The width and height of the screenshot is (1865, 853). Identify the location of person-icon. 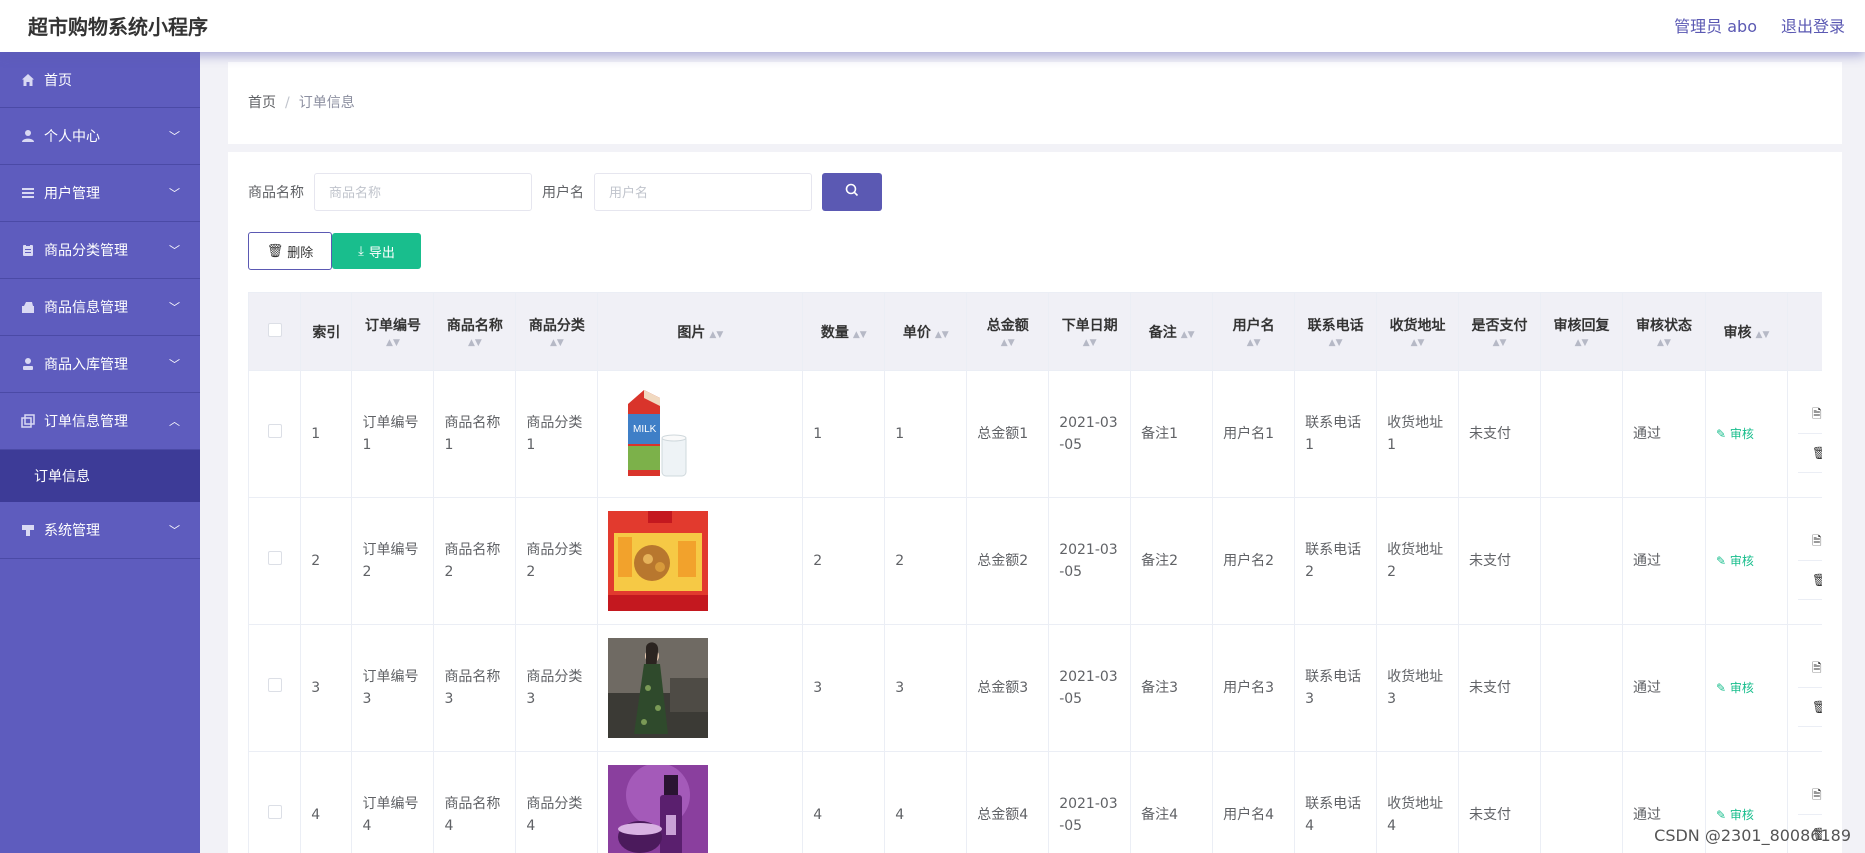
(28, 364).